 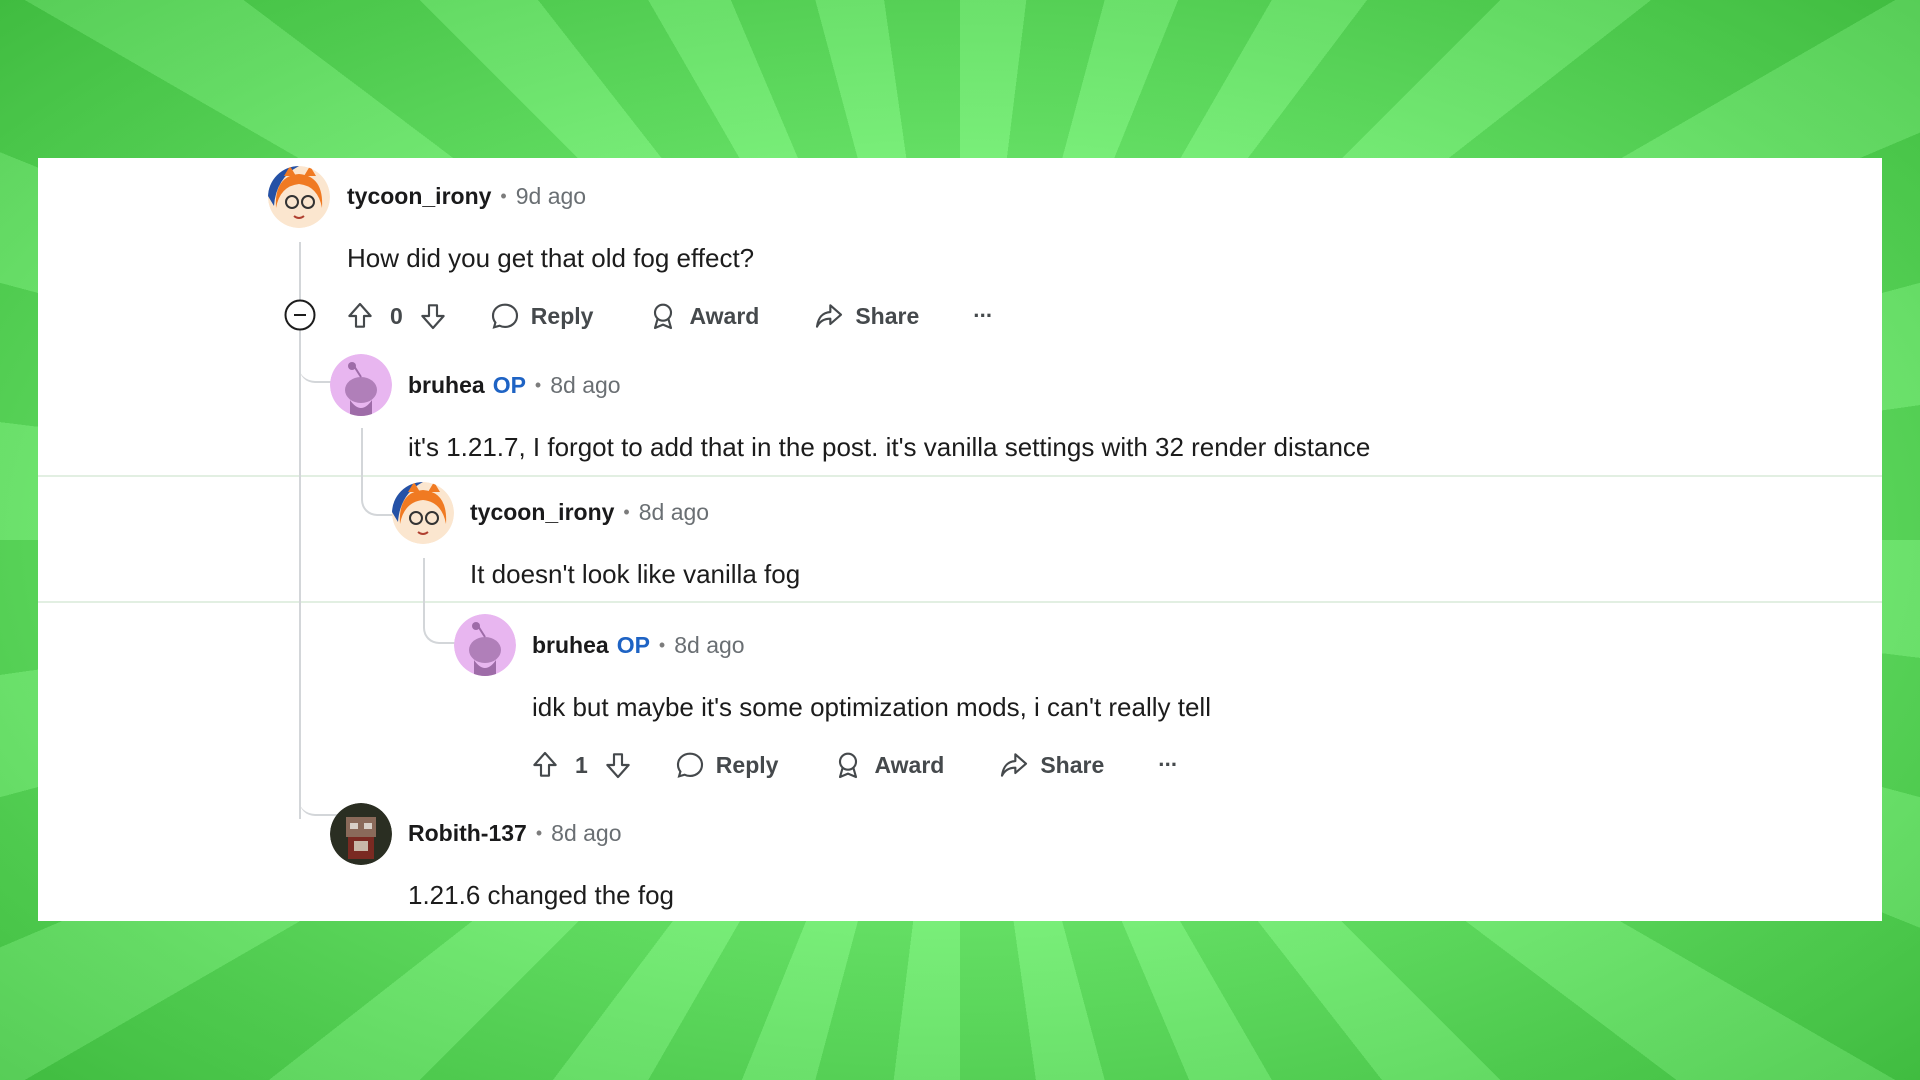 I want to click on comment-action-bar: 1 Reply Award Share ···, so click(x=853, y=765).